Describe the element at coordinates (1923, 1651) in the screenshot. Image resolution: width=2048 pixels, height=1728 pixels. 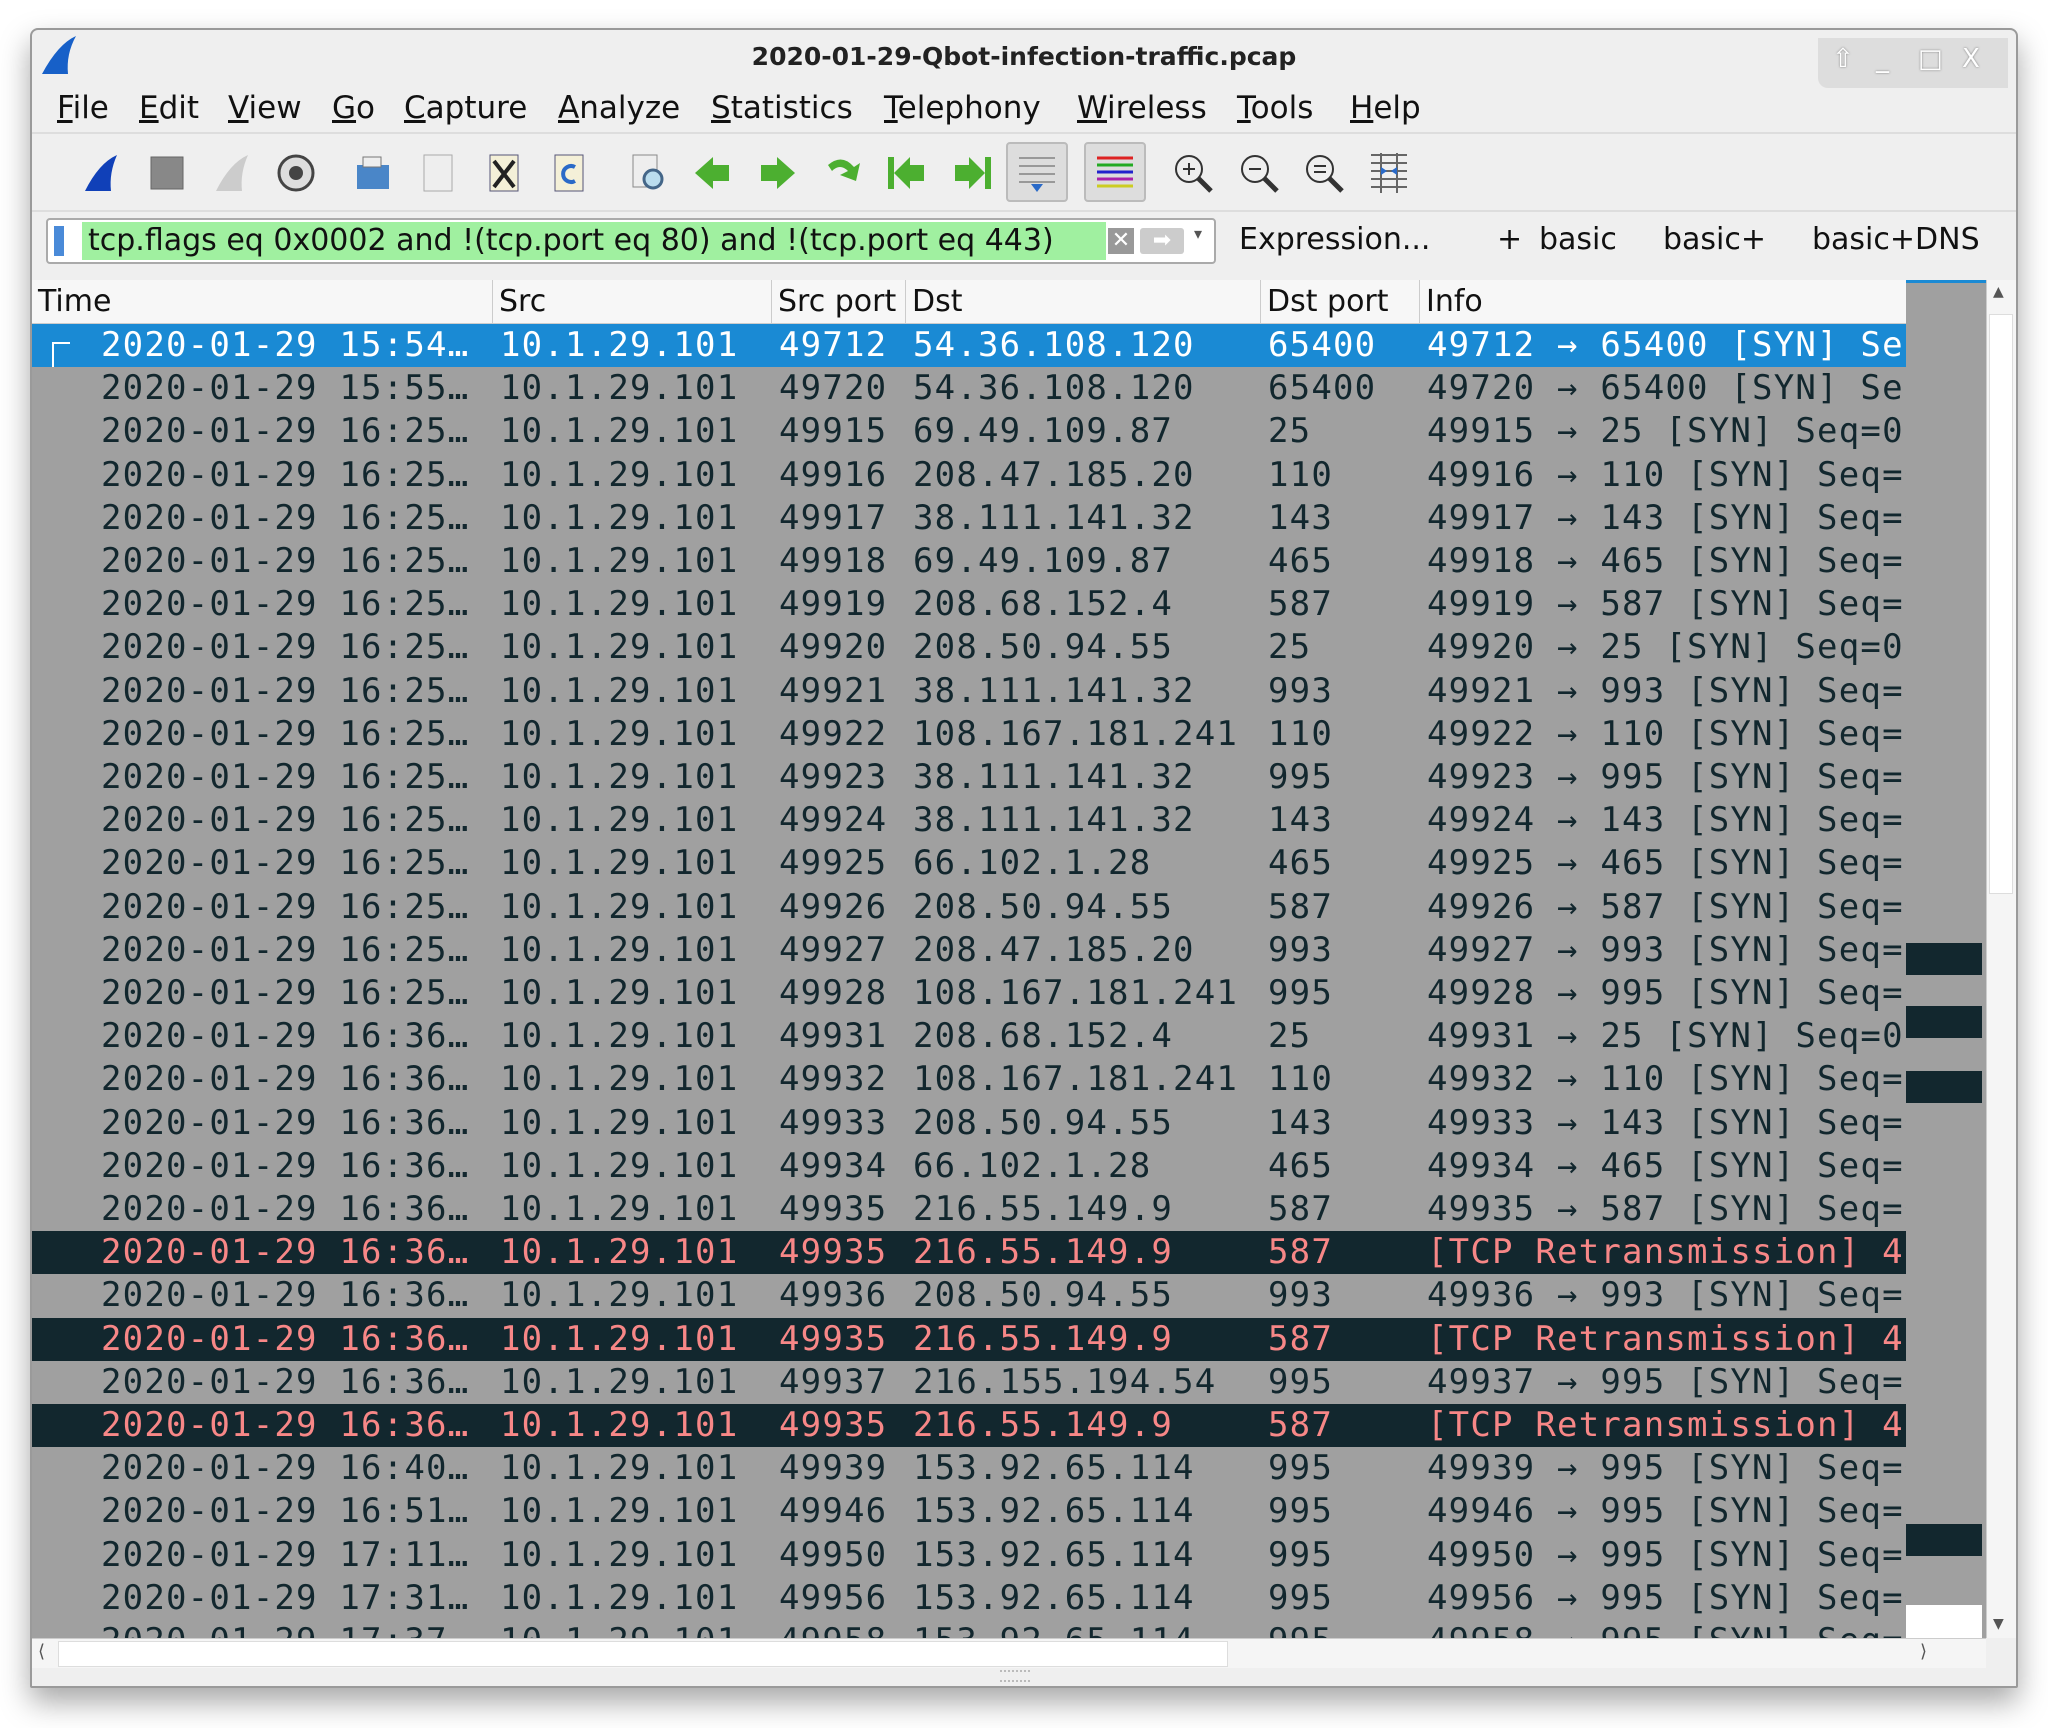
I see `scroll-right-icon: ⟩` at that location.